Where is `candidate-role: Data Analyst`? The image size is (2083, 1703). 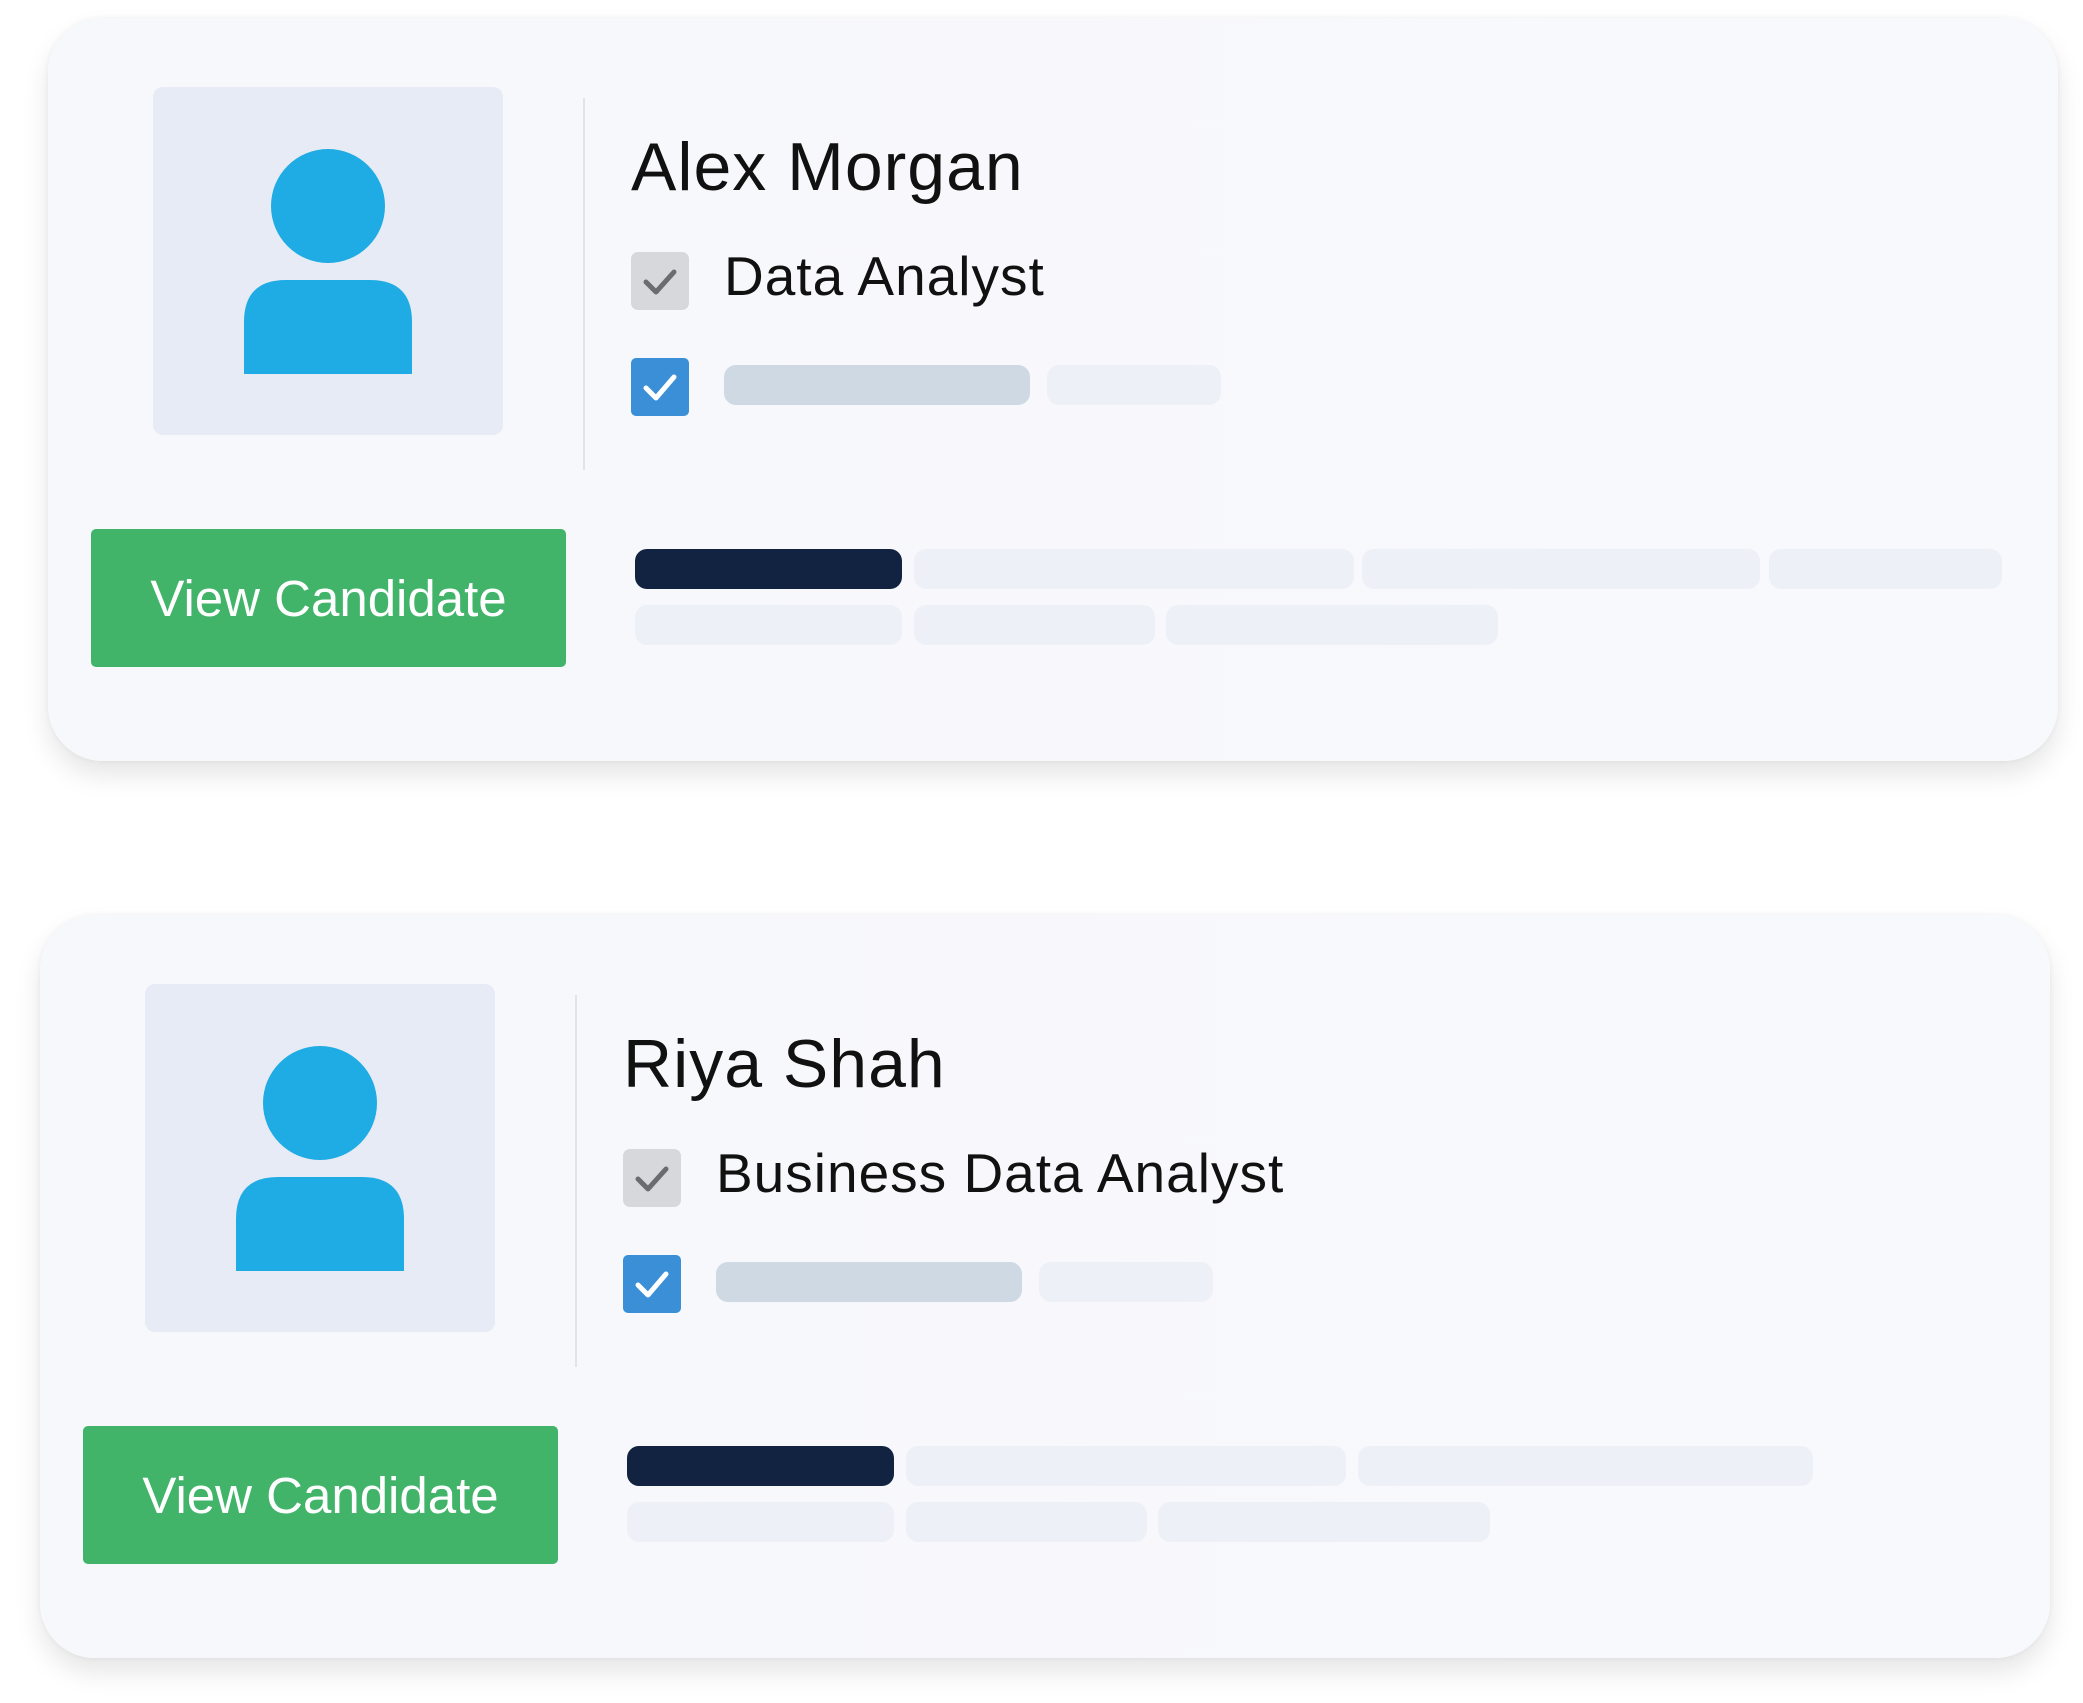 candidate-role: Data Analyst is located at coordinates (884, 276).